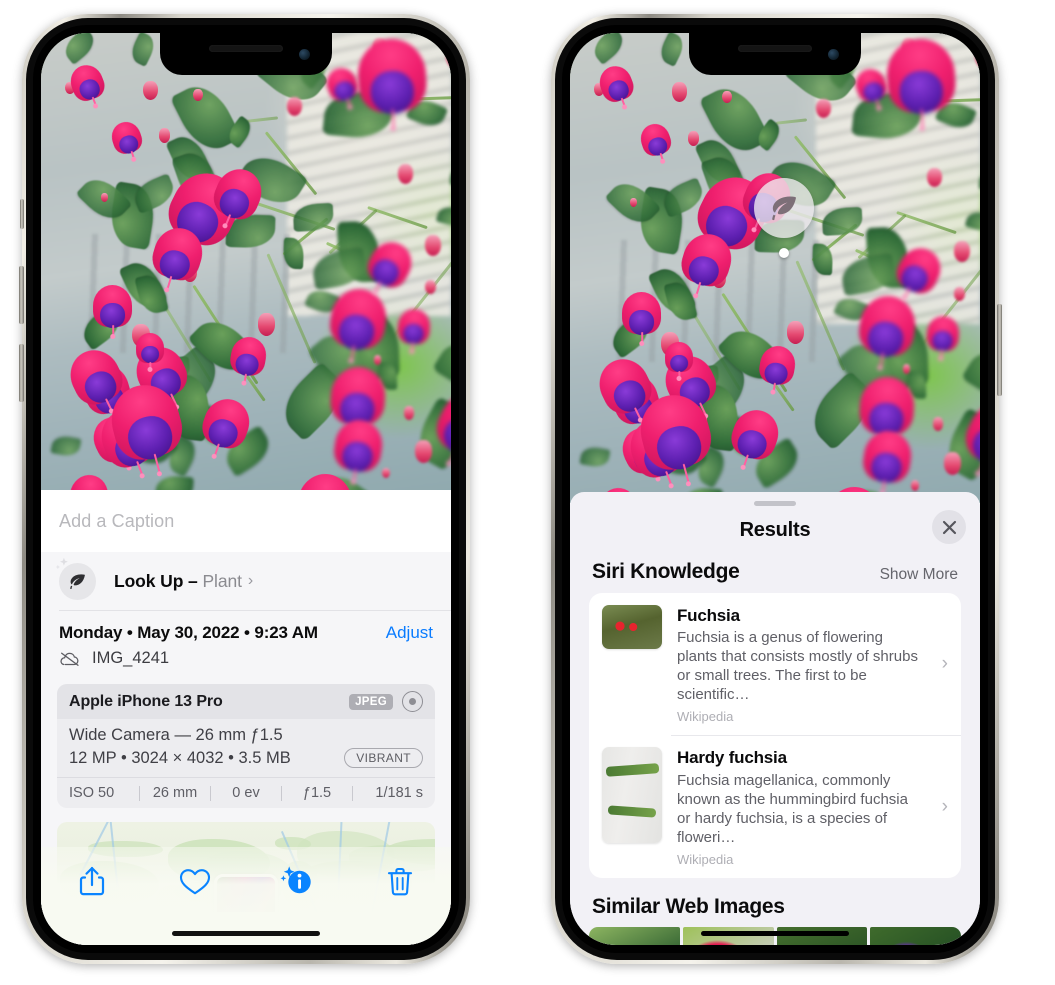 The width and height of the screenshot is (1055, 985). What do you see at coordinates (919, 575) in the screenshot?
I see `show-more-button: Show More` at bounding box center [919, 575].